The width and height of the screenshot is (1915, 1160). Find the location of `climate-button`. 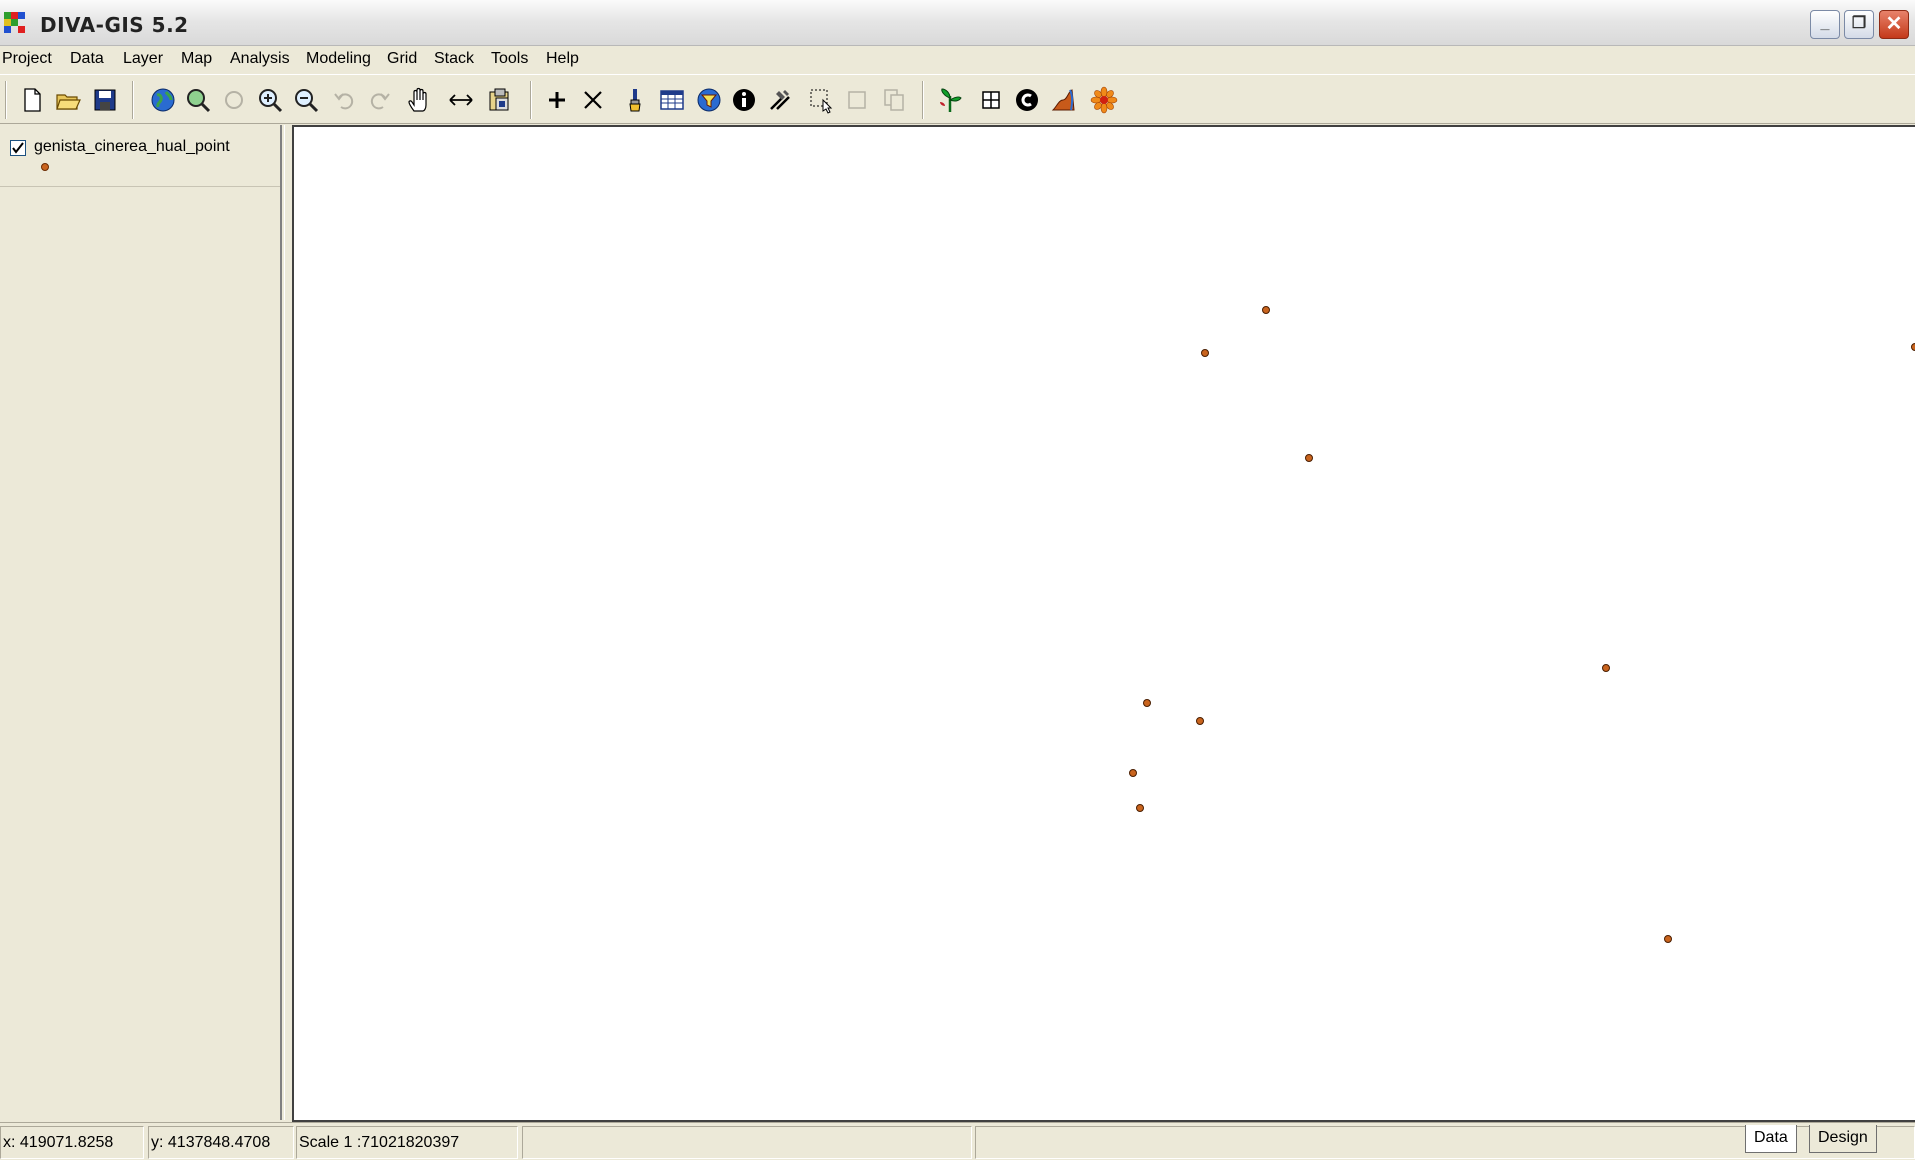

climate-button is located at coordinates (1064, 100).